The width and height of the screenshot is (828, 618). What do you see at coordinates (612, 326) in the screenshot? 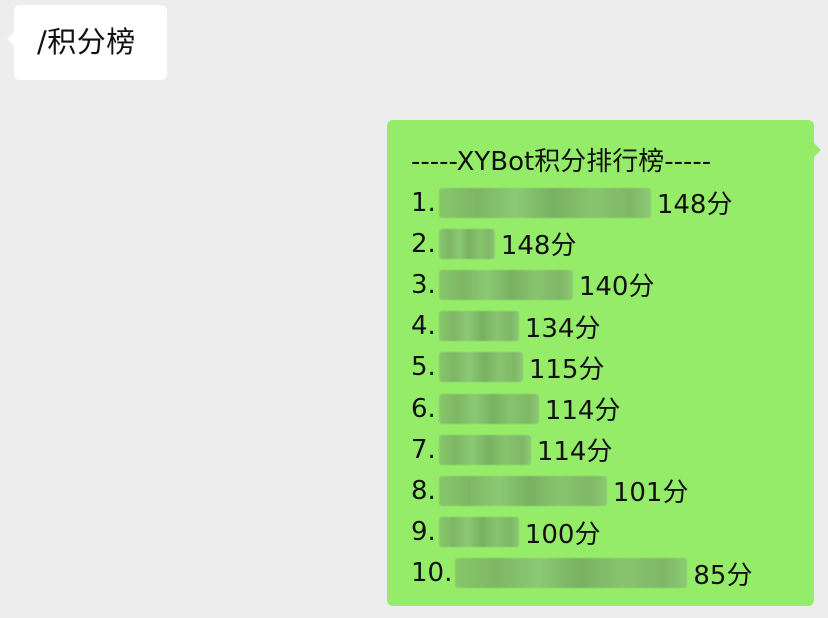
I see `leaderboard-row: 4. 134分` at bounding box center [612, 326].